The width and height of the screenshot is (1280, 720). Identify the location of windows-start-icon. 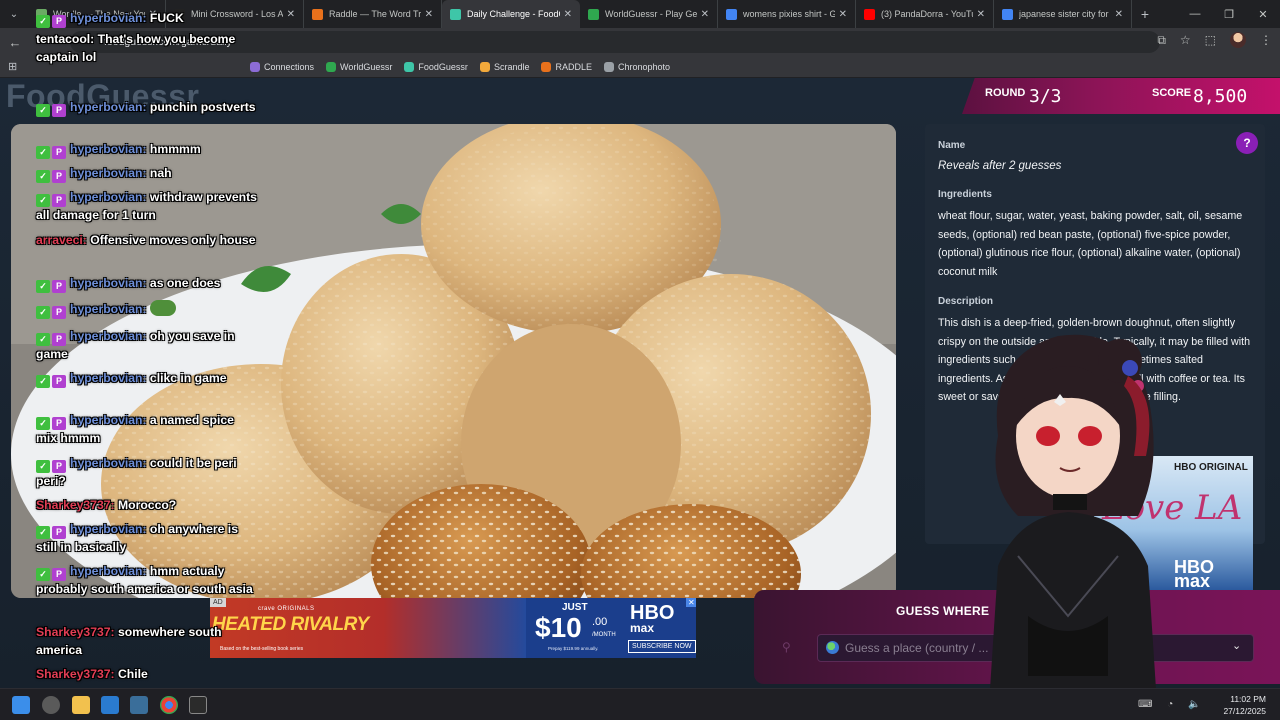
(21, 705).